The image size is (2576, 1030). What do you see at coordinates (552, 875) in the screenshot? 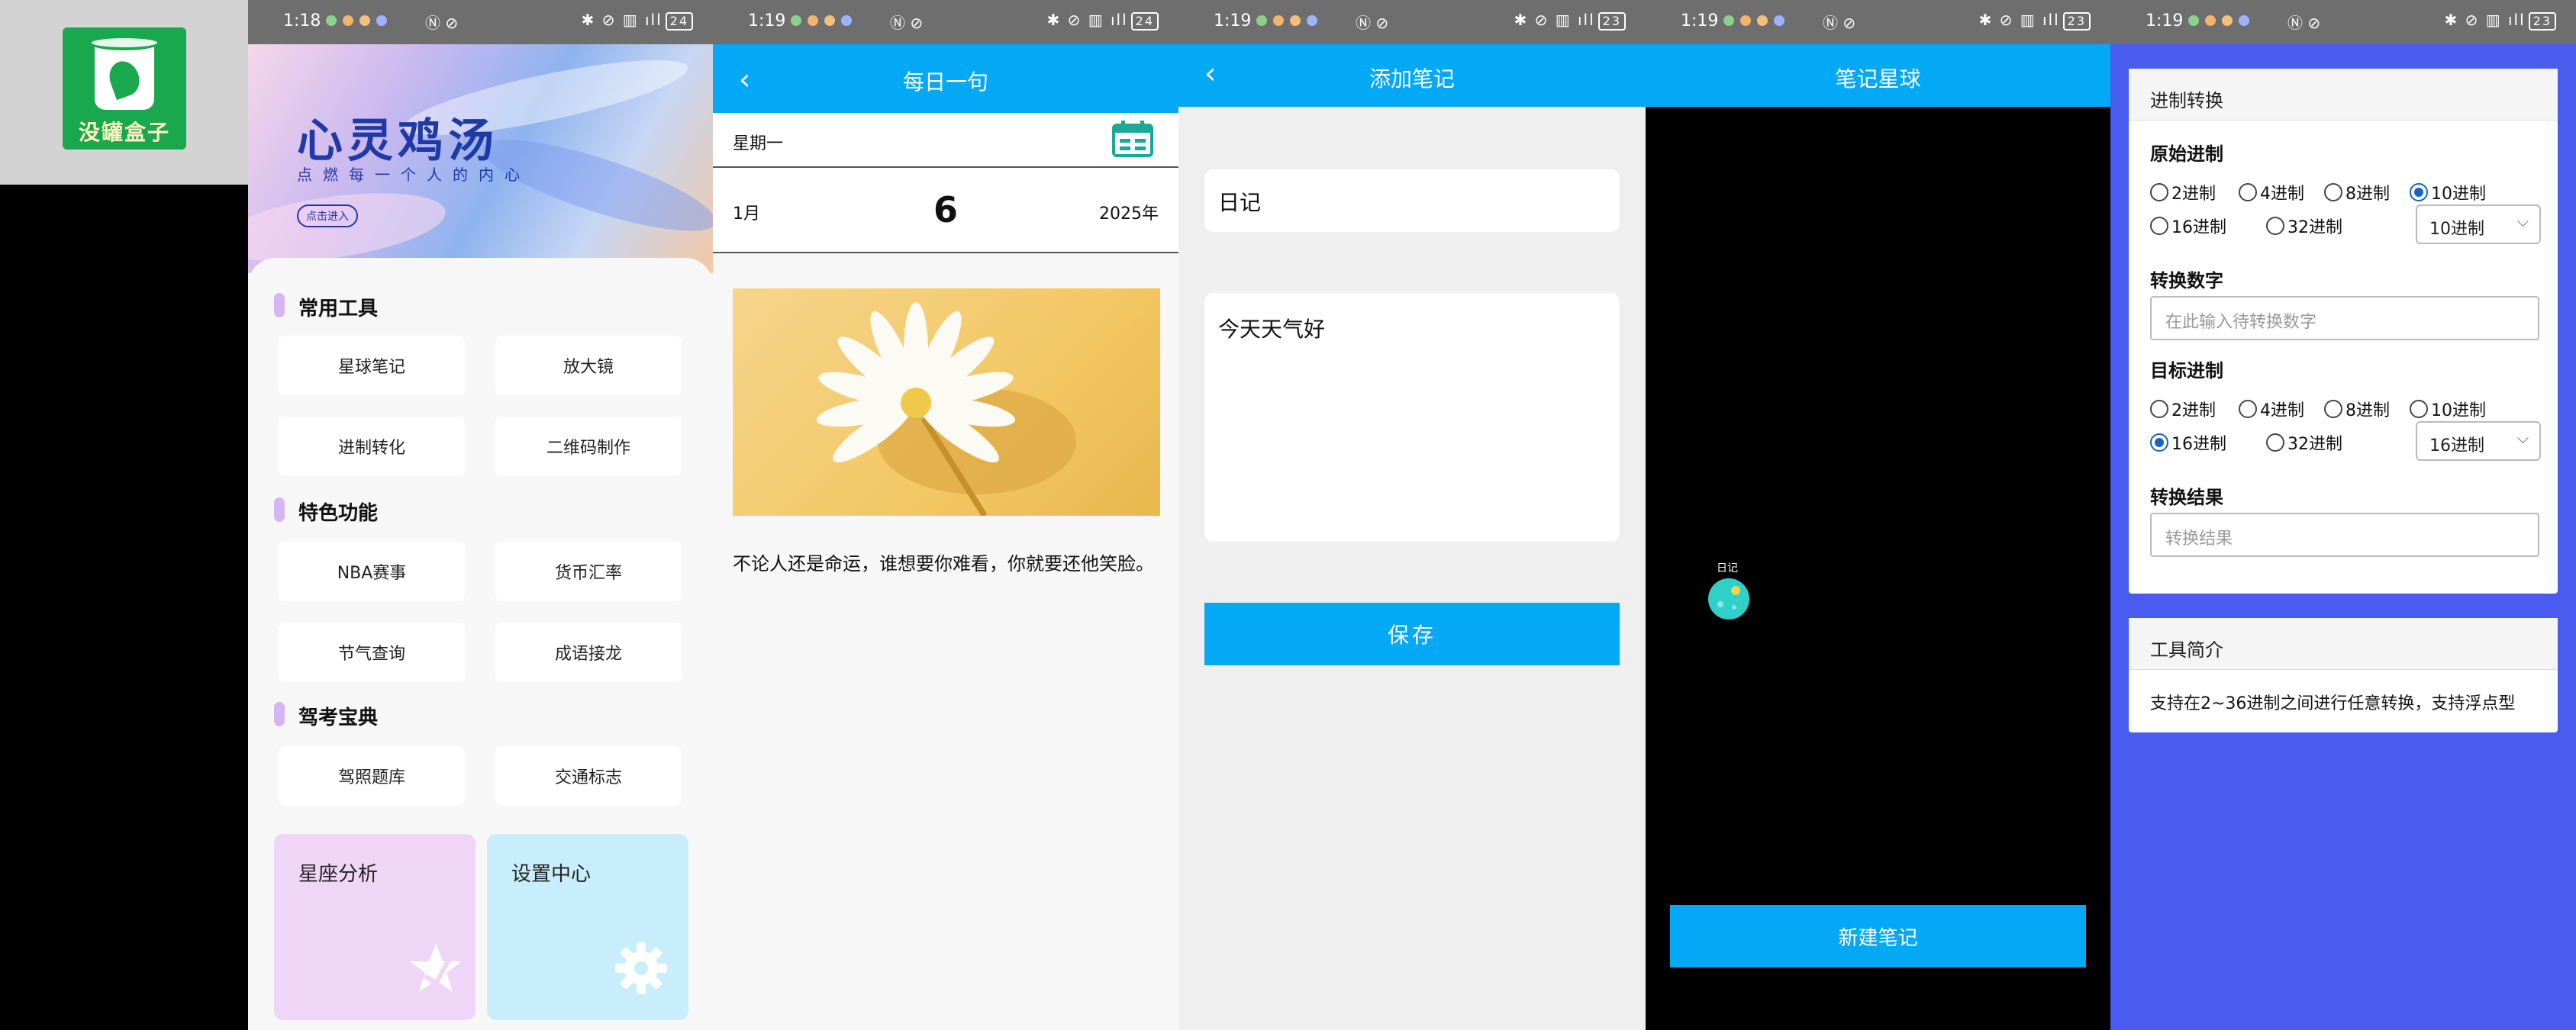
I see `settings-card-label: 设置中心` at bounding box center [552, 875].